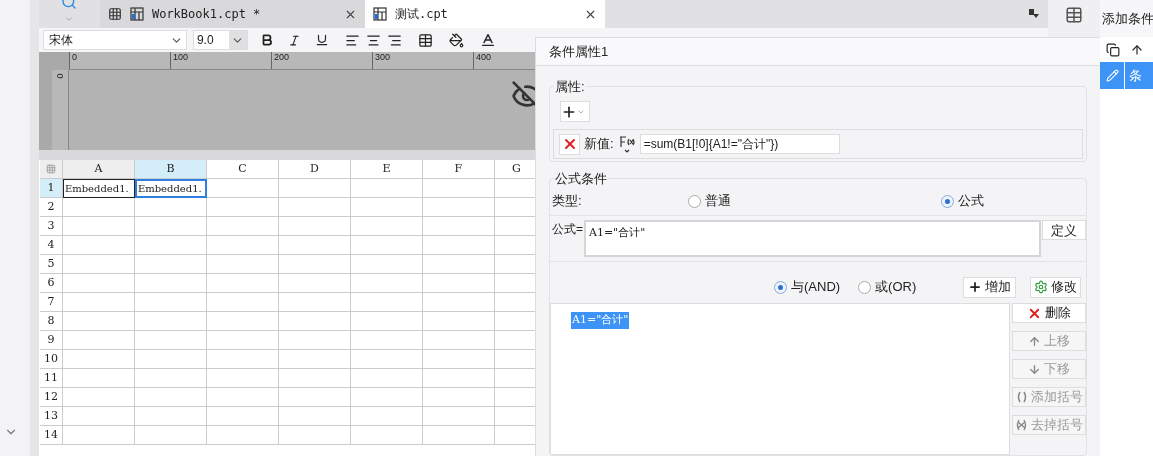 The width and height of the screenshot is (1153, 456). What do you see at coordinates (170, 169) in the screenshot?
I see `column-header: B` at bounding box center [170, 169].